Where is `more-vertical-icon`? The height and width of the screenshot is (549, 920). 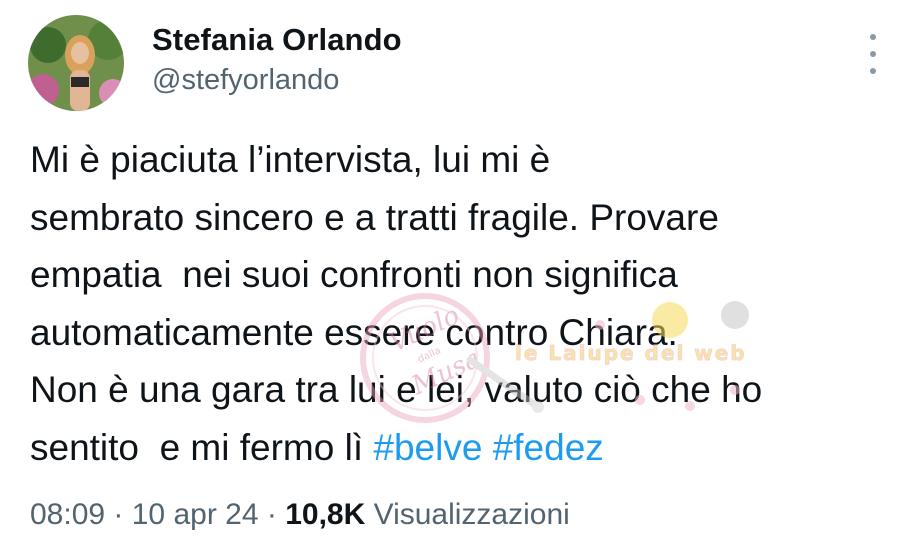
more-vertical-icon is located at coordinates (873, 54).